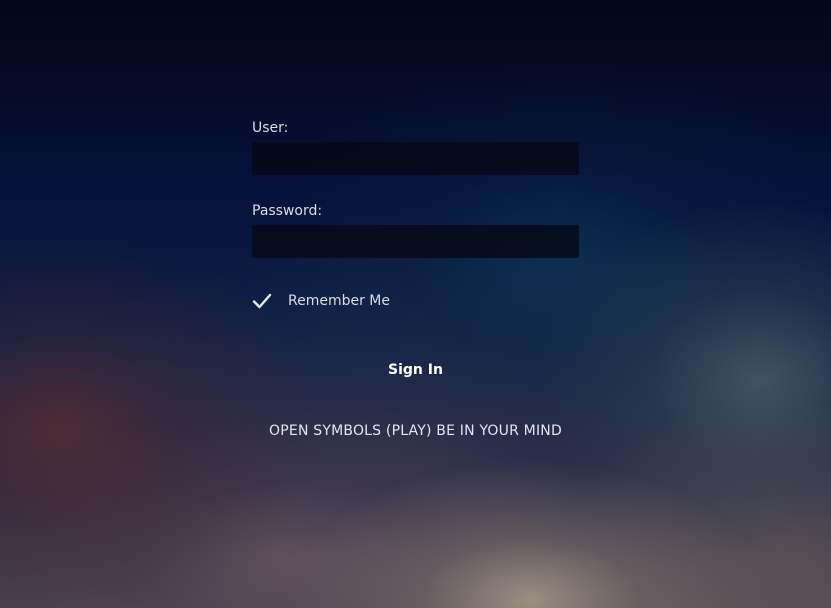 This screenshot has width=831, height=608. What do you see at coordinates (415, 241) in the screenshot?
I see `password-input` at bounding box center [415, 241].